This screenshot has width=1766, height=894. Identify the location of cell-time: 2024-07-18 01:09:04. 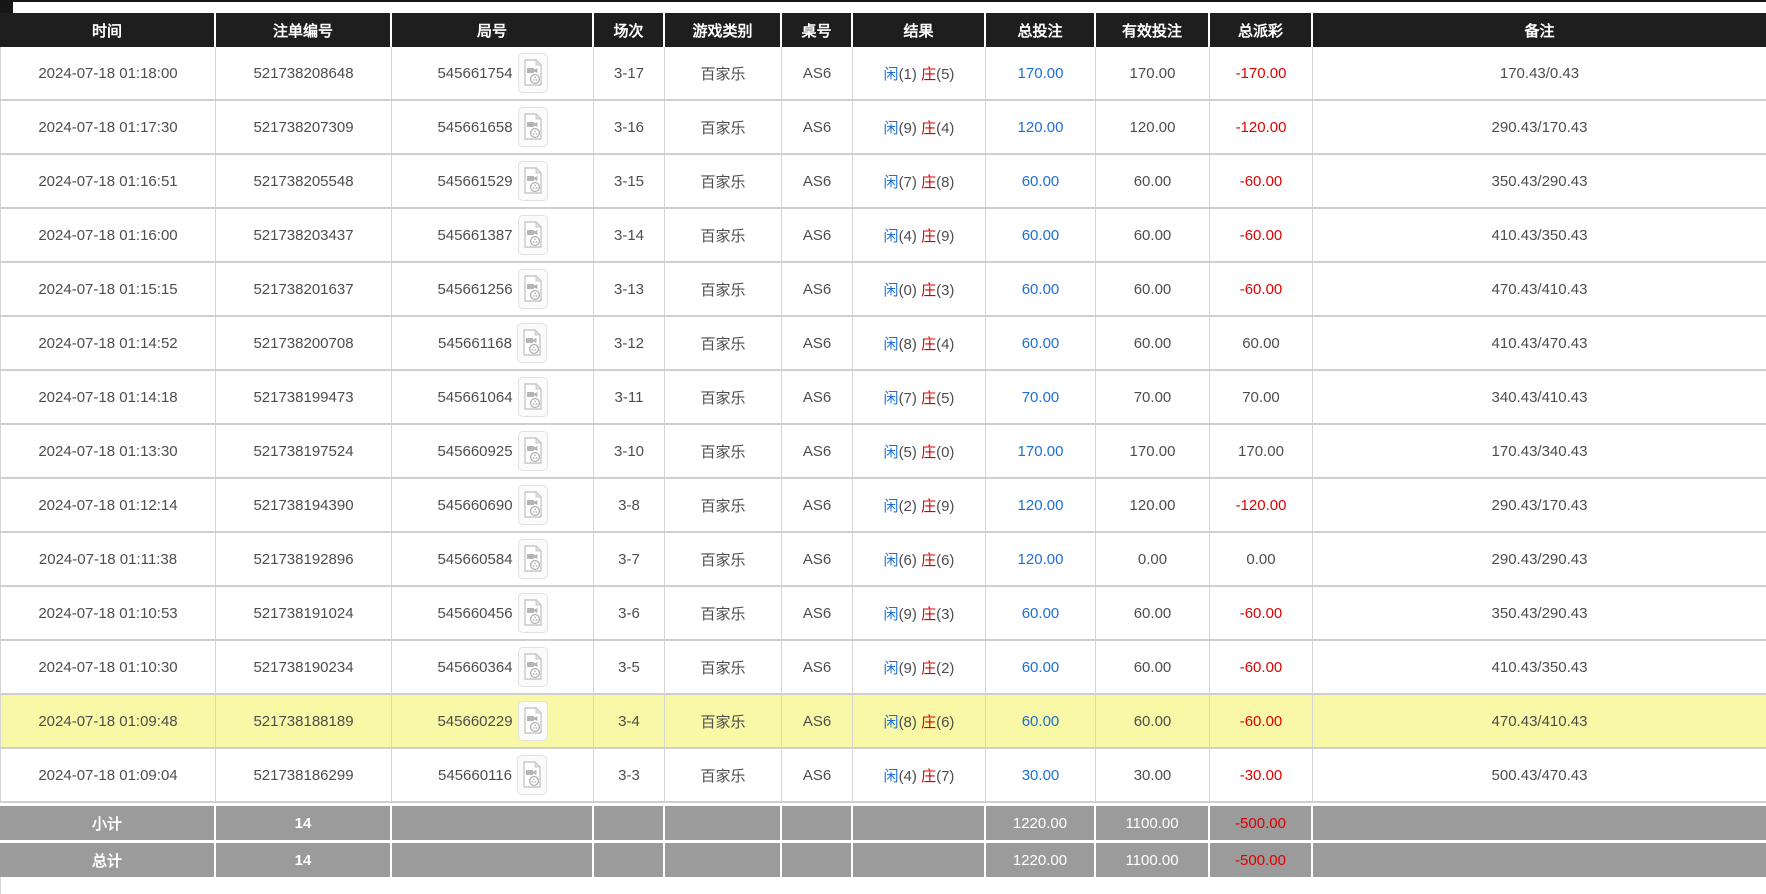
(108, 776).